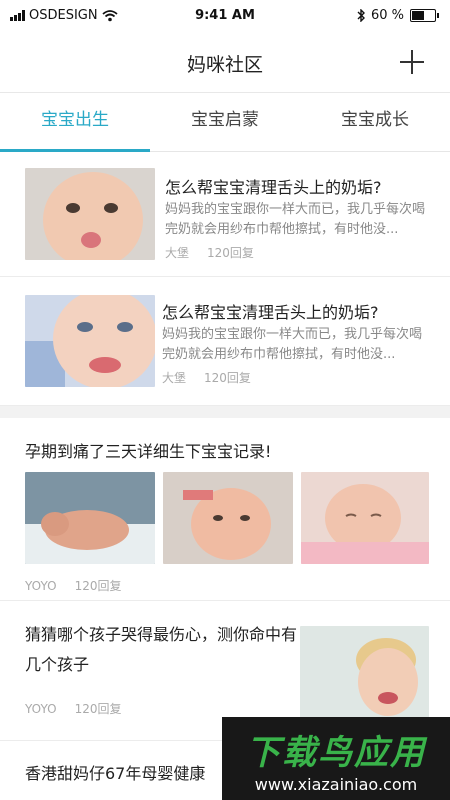 This screenshot has height=800, width=450. Describe the element at coordinates (115, 773) in the screenshot. I see `post-title: 香港甜妈仔67年母婴健康` at that location.